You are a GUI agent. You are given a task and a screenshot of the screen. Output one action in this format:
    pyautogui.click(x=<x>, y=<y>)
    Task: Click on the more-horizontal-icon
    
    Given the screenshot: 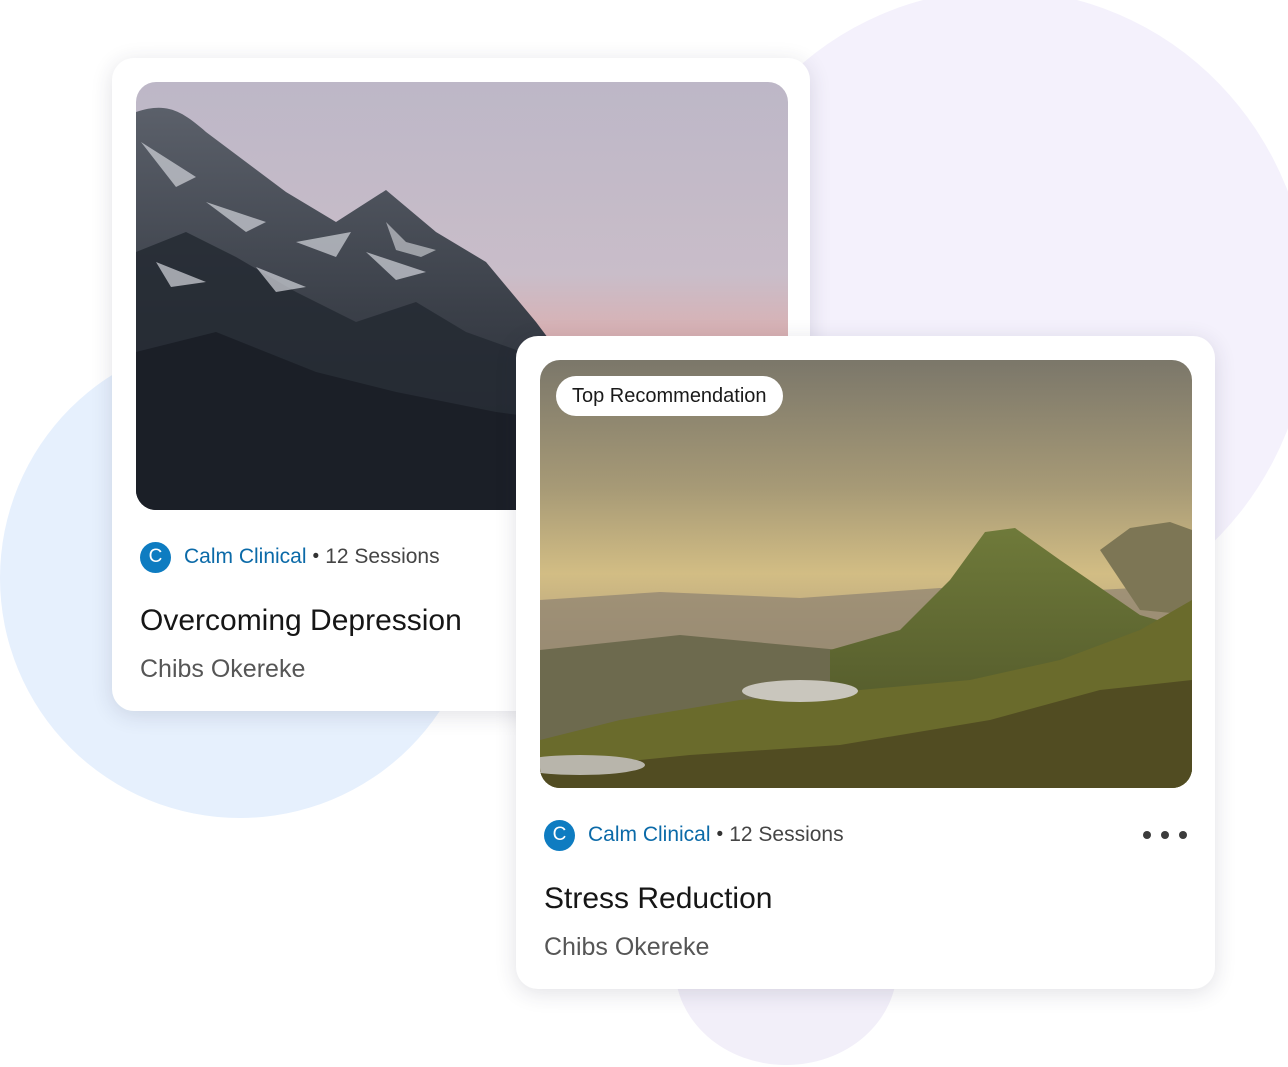 What is the action you would take?
    pyautogui.click(x=1165, y=835)
    